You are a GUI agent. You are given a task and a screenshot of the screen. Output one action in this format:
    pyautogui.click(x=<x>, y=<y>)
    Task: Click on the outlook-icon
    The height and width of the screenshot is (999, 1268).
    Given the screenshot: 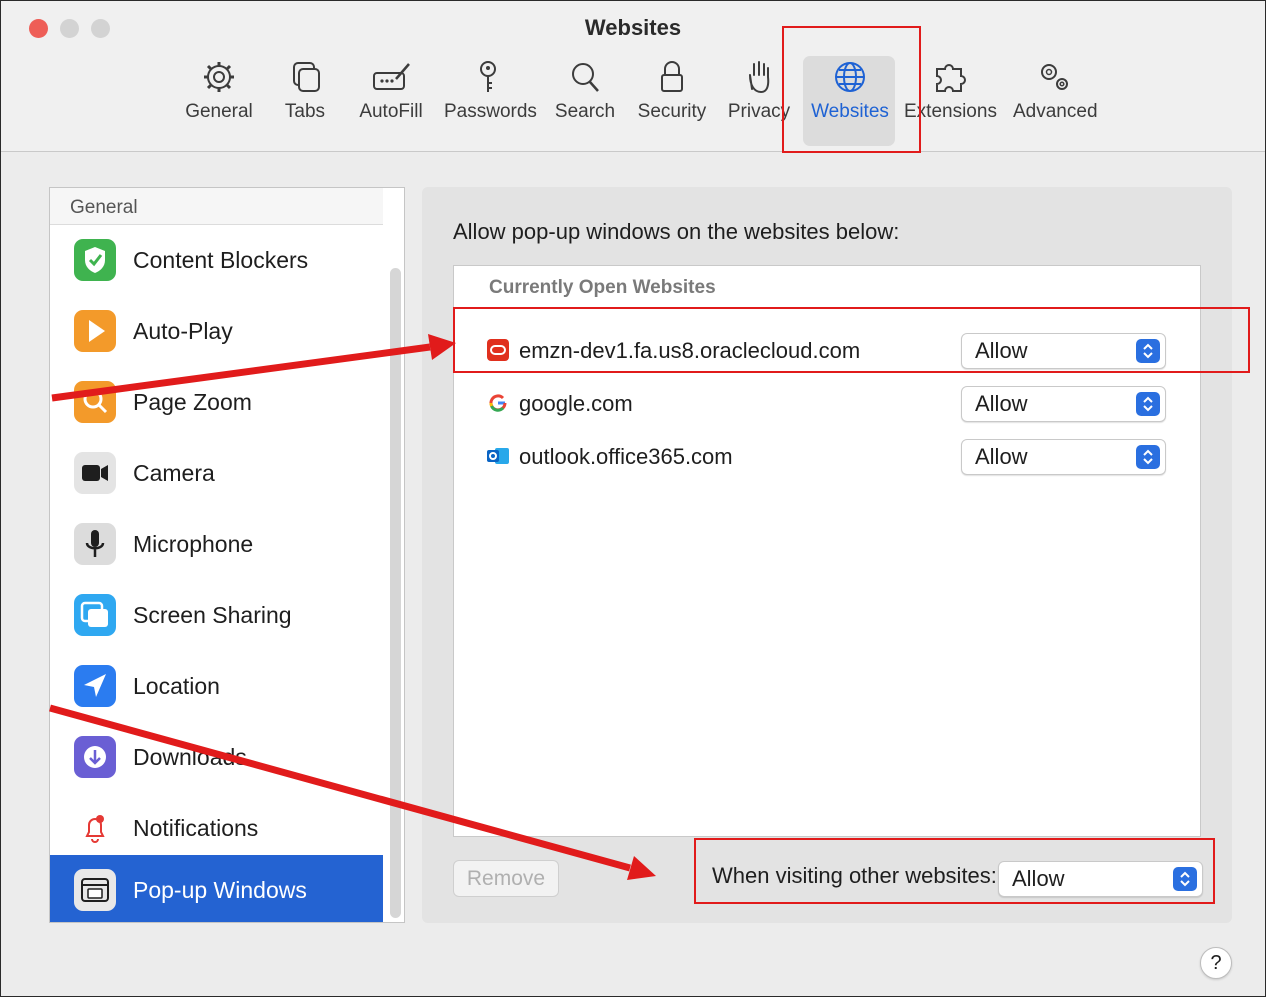 What is the action you would take?
    pyautogui.click(x=498, y=456)
    